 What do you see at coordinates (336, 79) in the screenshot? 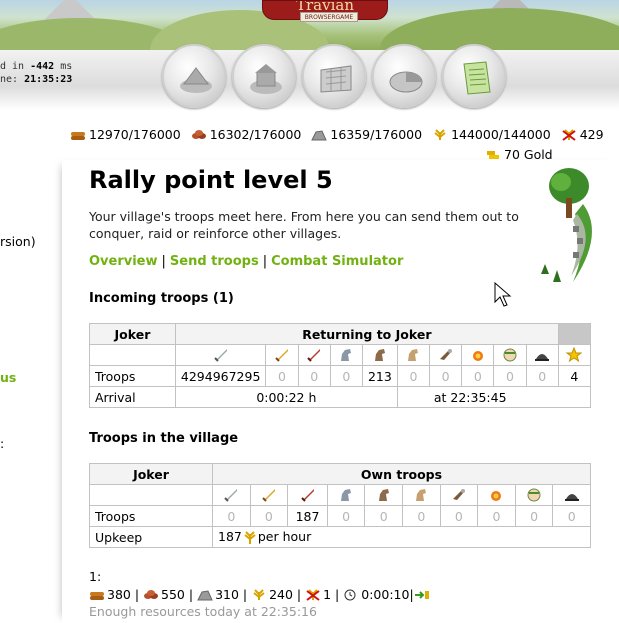
I see `map-icon` at bounding box center [336, 79].